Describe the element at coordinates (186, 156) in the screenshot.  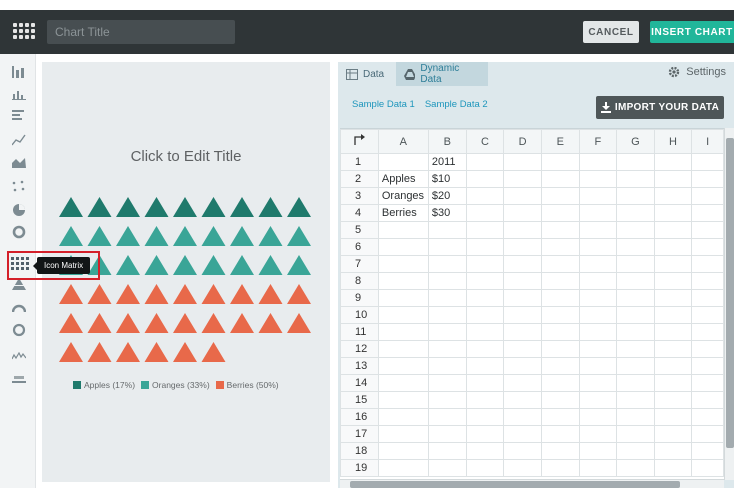
I see `preview-title: Click to Edit Title` at that location.